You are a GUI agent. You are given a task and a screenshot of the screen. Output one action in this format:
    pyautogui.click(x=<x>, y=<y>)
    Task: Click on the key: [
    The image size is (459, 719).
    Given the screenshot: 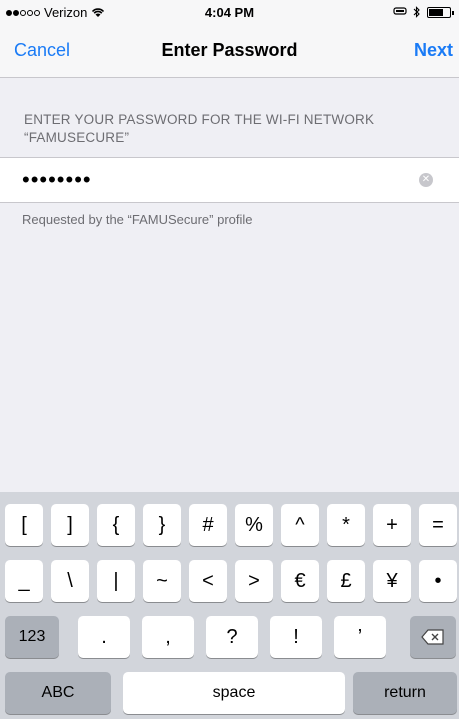 What is the action you would take?
    pyautogui.click(x=24, y=525)
    